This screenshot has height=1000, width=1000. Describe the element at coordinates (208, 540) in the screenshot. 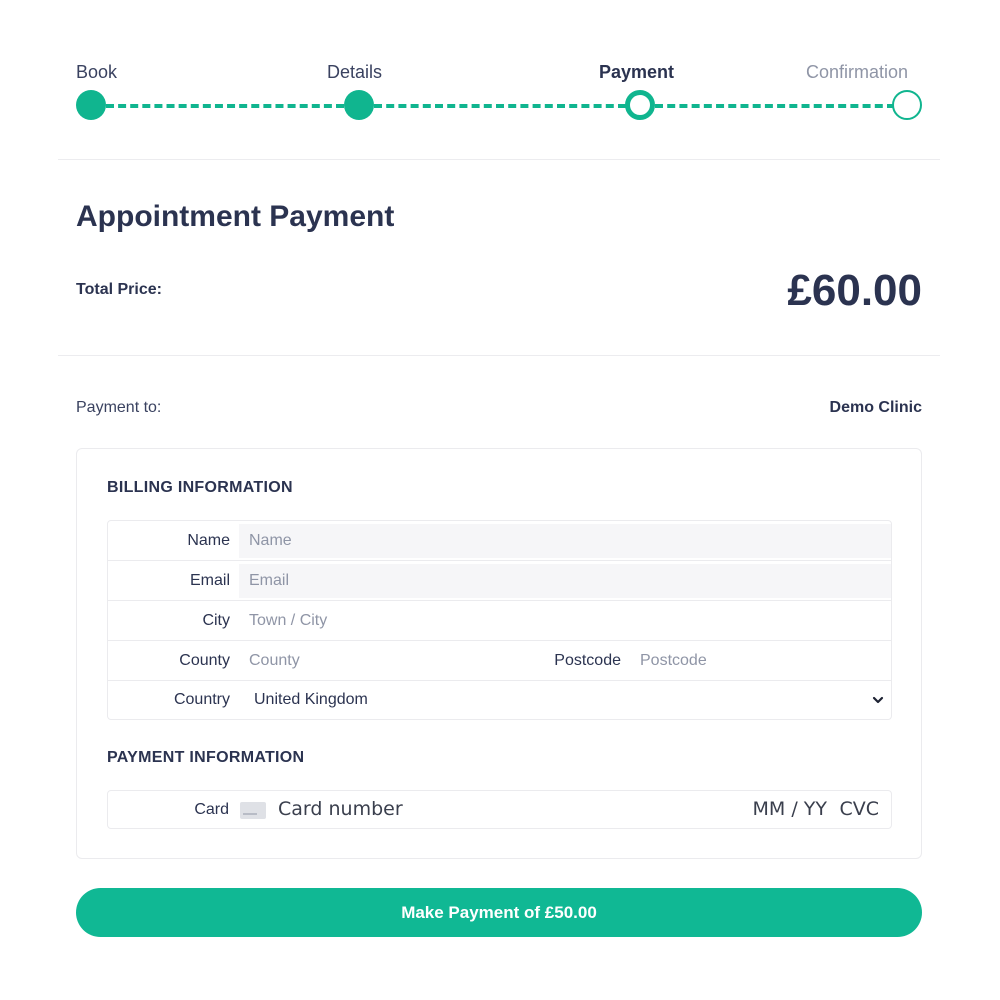

I see `name-label: Name` at that location.